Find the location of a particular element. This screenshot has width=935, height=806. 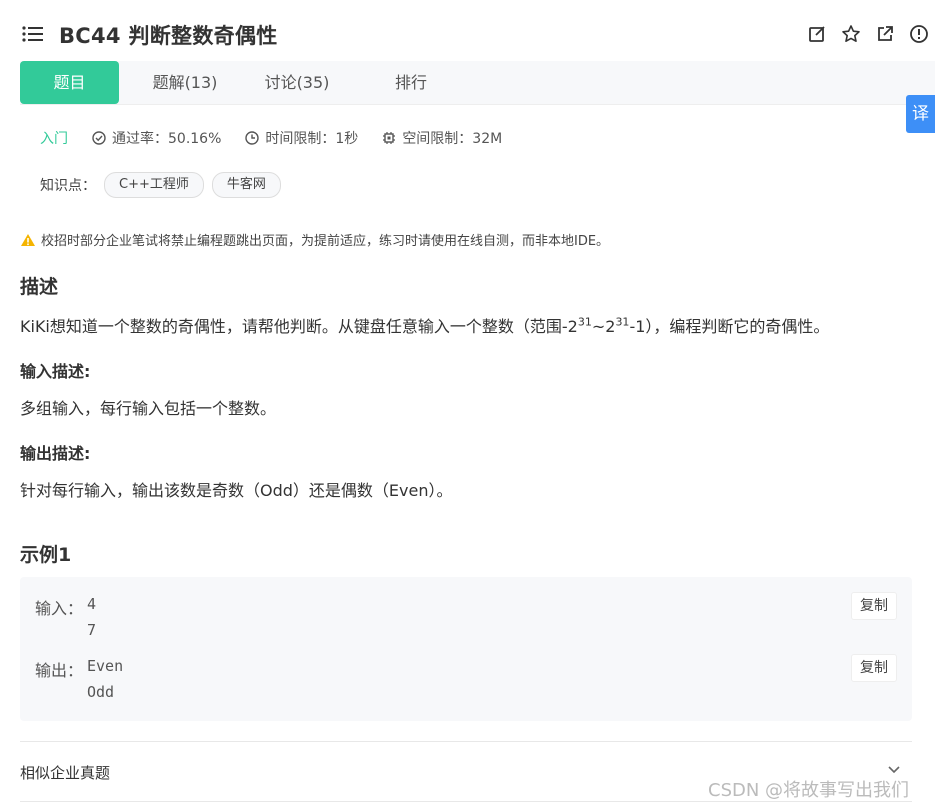

example-output-label: 输出： is located at coordinates (59, 670).